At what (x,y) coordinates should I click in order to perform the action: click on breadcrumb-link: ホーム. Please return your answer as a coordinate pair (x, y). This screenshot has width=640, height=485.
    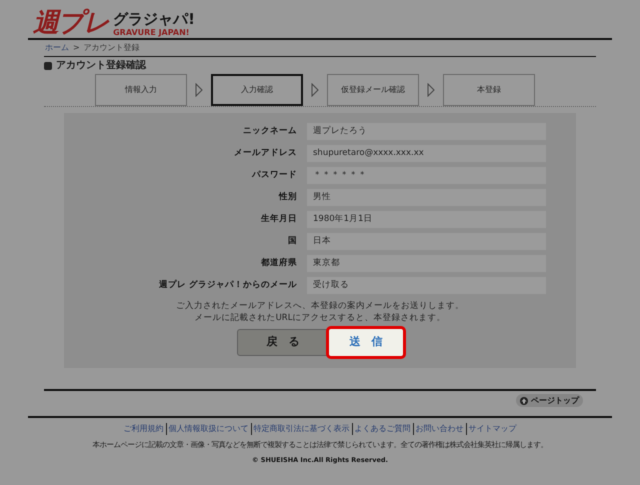
    Looking at the image, I should click on (57, 48).